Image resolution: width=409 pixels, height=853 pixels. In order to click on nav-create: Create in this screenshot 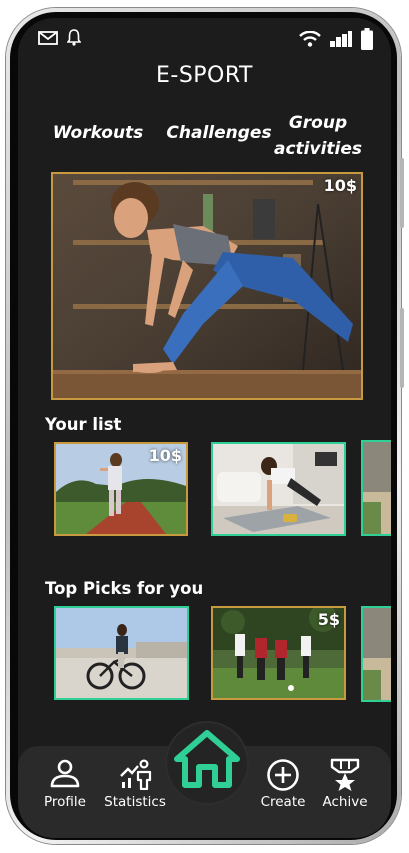, I will do `click(283, 778)`.